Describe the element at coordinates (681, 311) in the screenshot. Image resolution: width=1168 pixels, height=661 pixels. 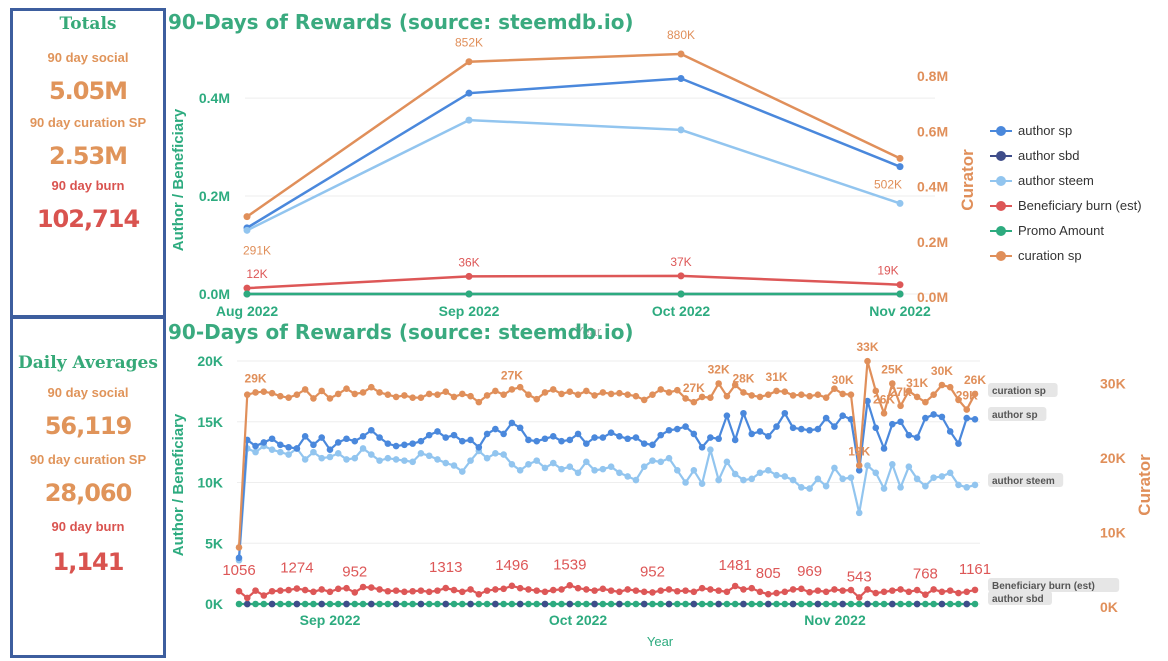
I see `x-tick-label: Oct 2022` at that location.